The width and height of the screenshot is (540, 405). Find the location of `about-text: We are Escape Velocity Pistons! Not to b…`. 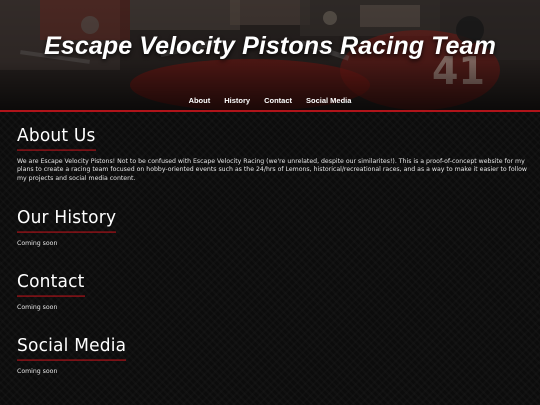

about-text: We are Escape Velocity Pistons! Not to b… is located at coordinates (272, 170).